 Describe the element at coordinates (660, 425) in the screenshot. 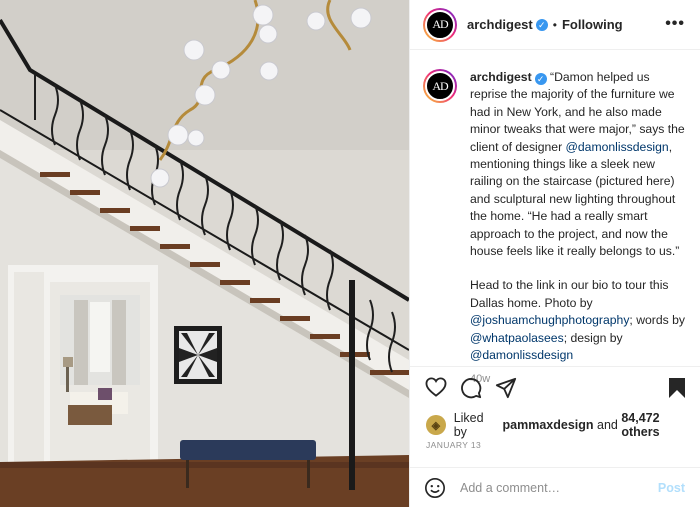

I see `likes-count: 84,472 others` at that location.